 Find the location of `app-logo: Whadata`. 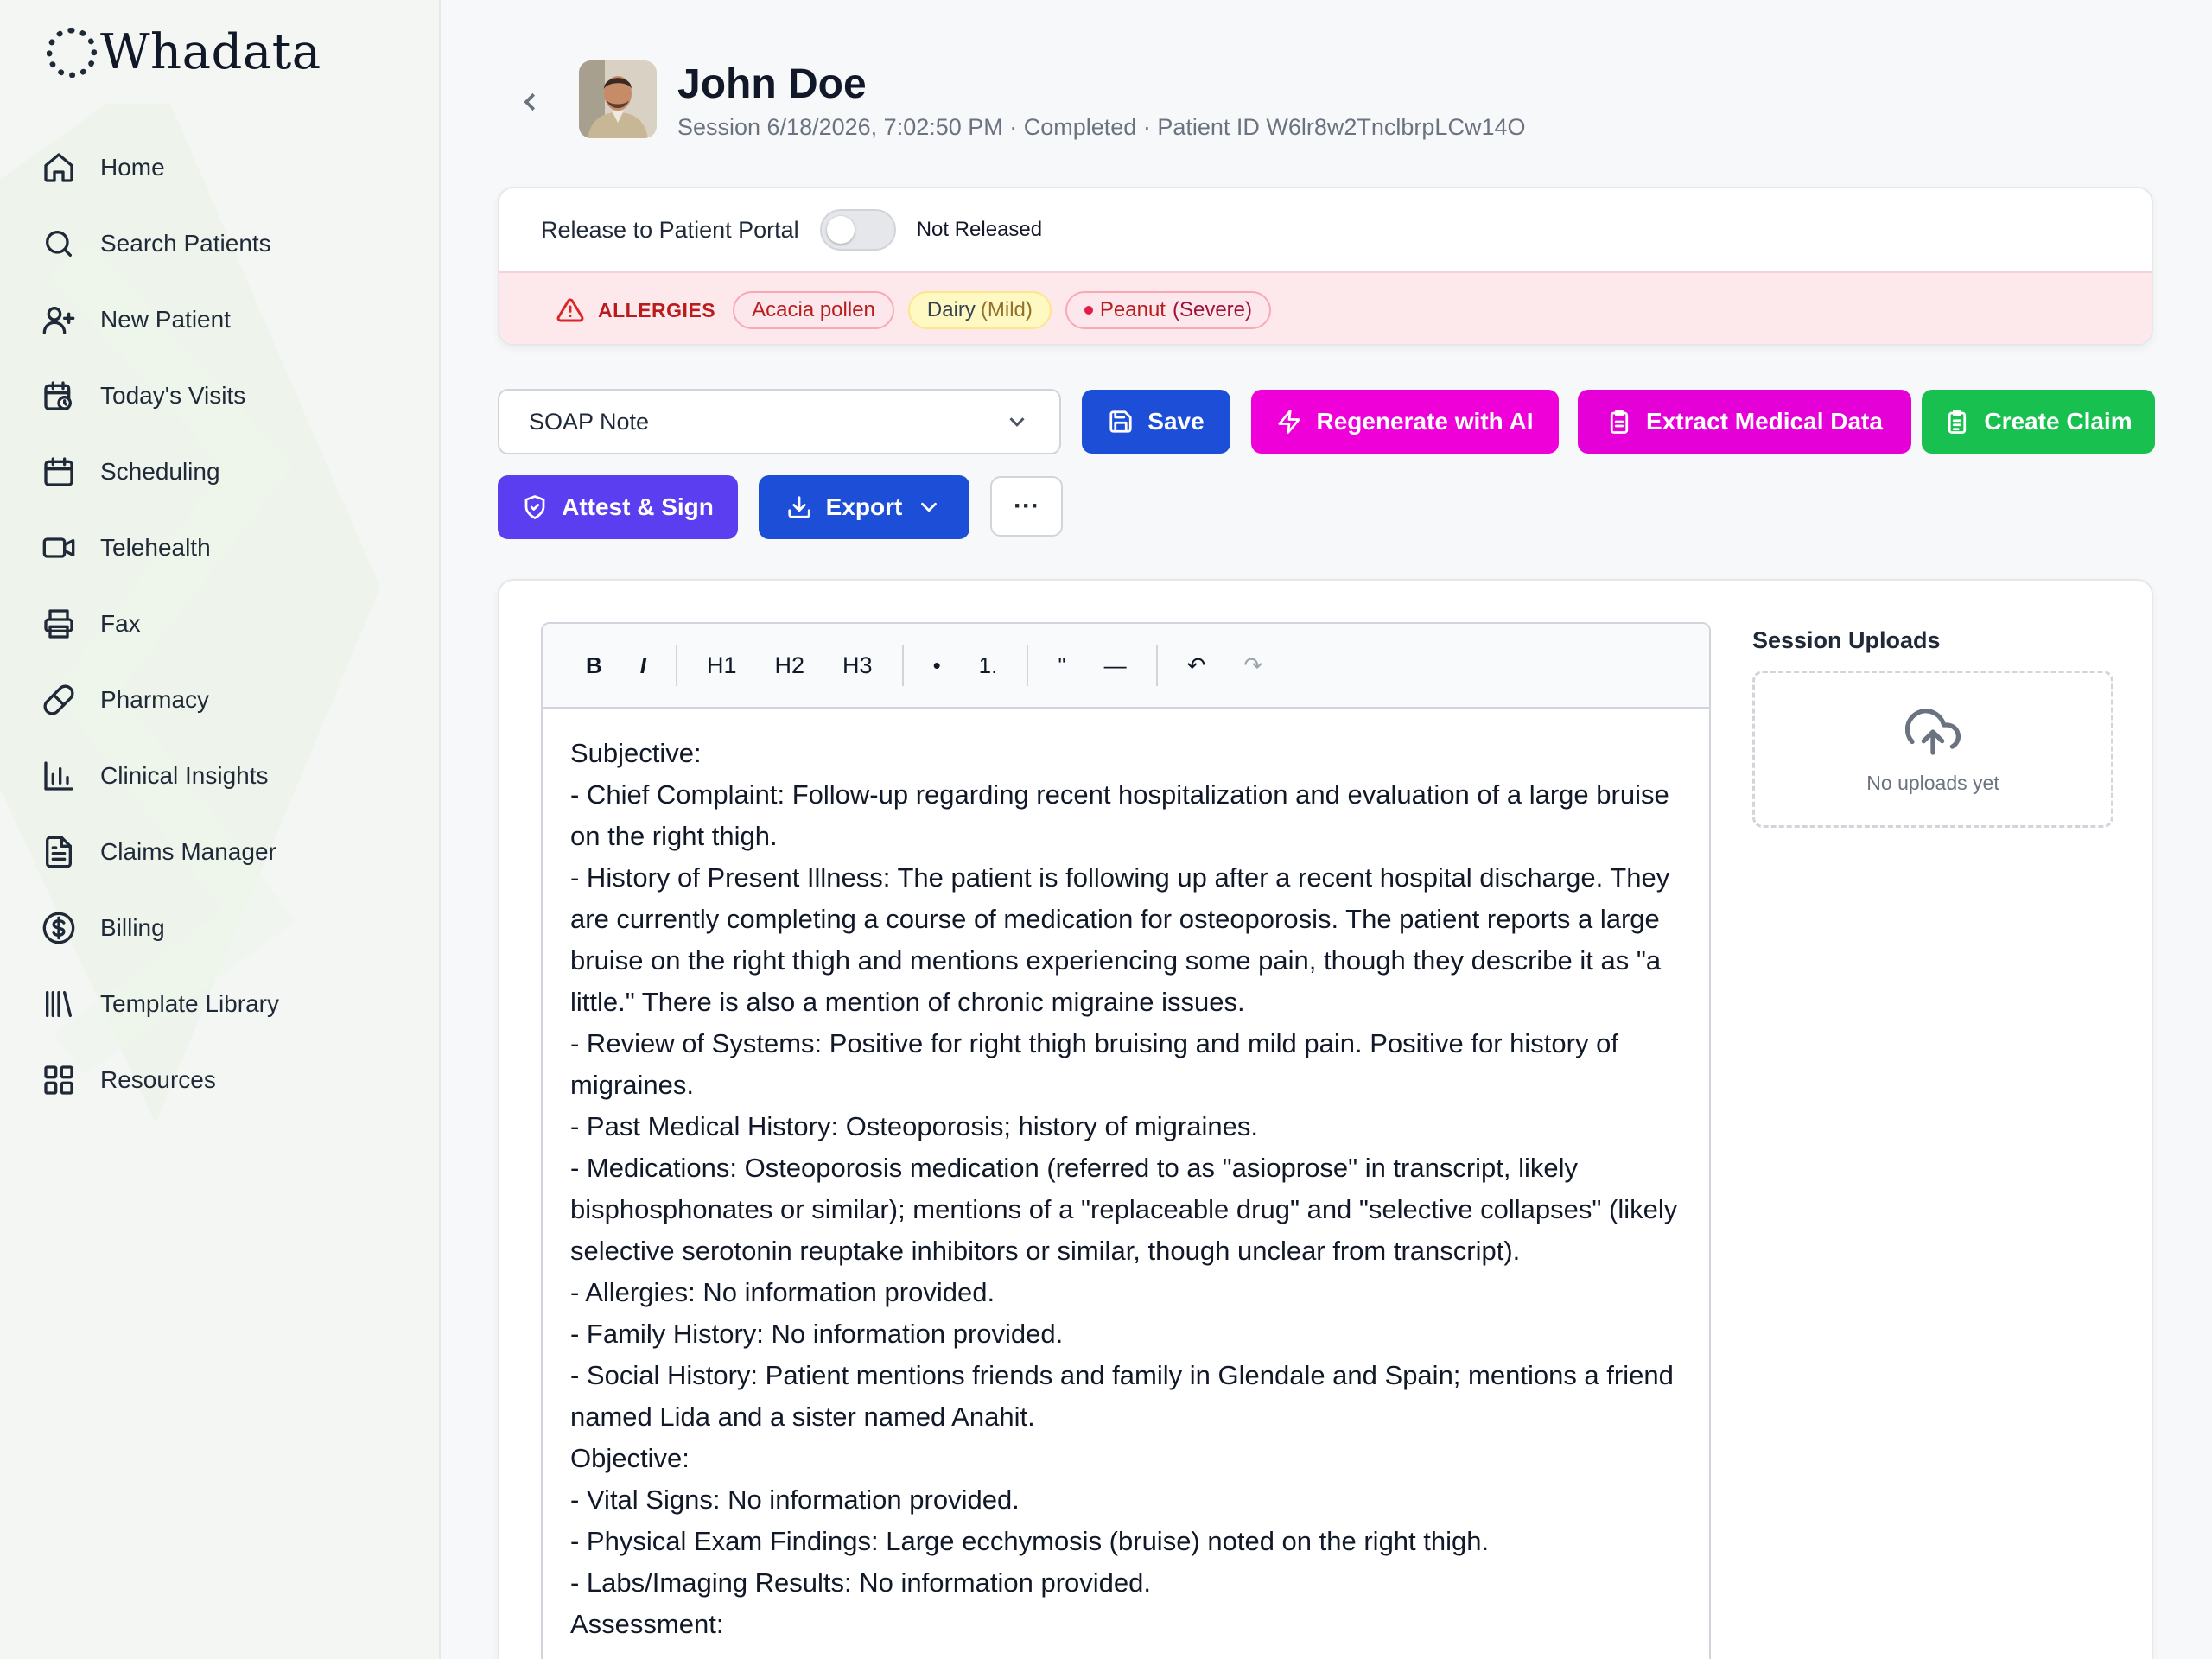

app-logo: Whadata is located at coordinates (184, 52).